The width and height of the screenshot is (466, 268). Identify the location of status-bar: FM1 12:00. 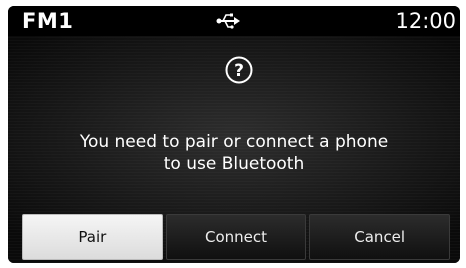
(234, 21).